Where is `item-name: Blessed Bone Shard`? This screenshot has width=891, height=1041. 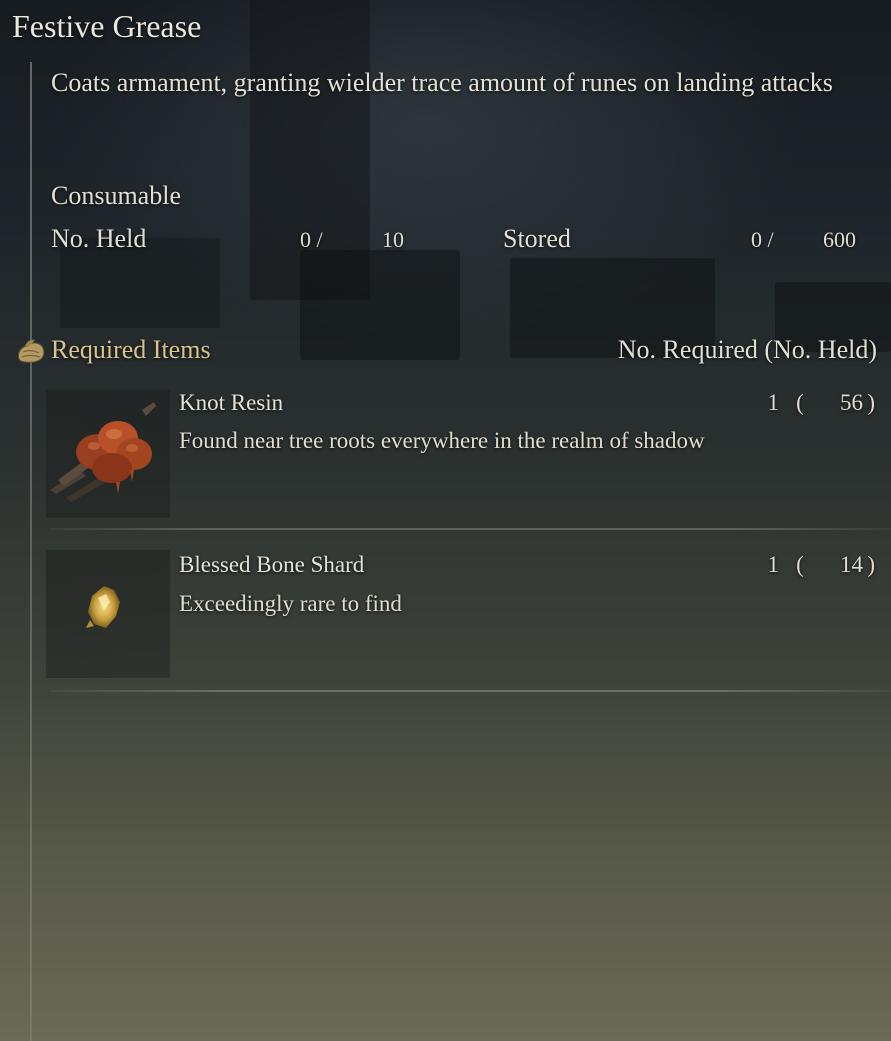 item-name: Blessed Bone Shard is located at coordinates (272, 564).